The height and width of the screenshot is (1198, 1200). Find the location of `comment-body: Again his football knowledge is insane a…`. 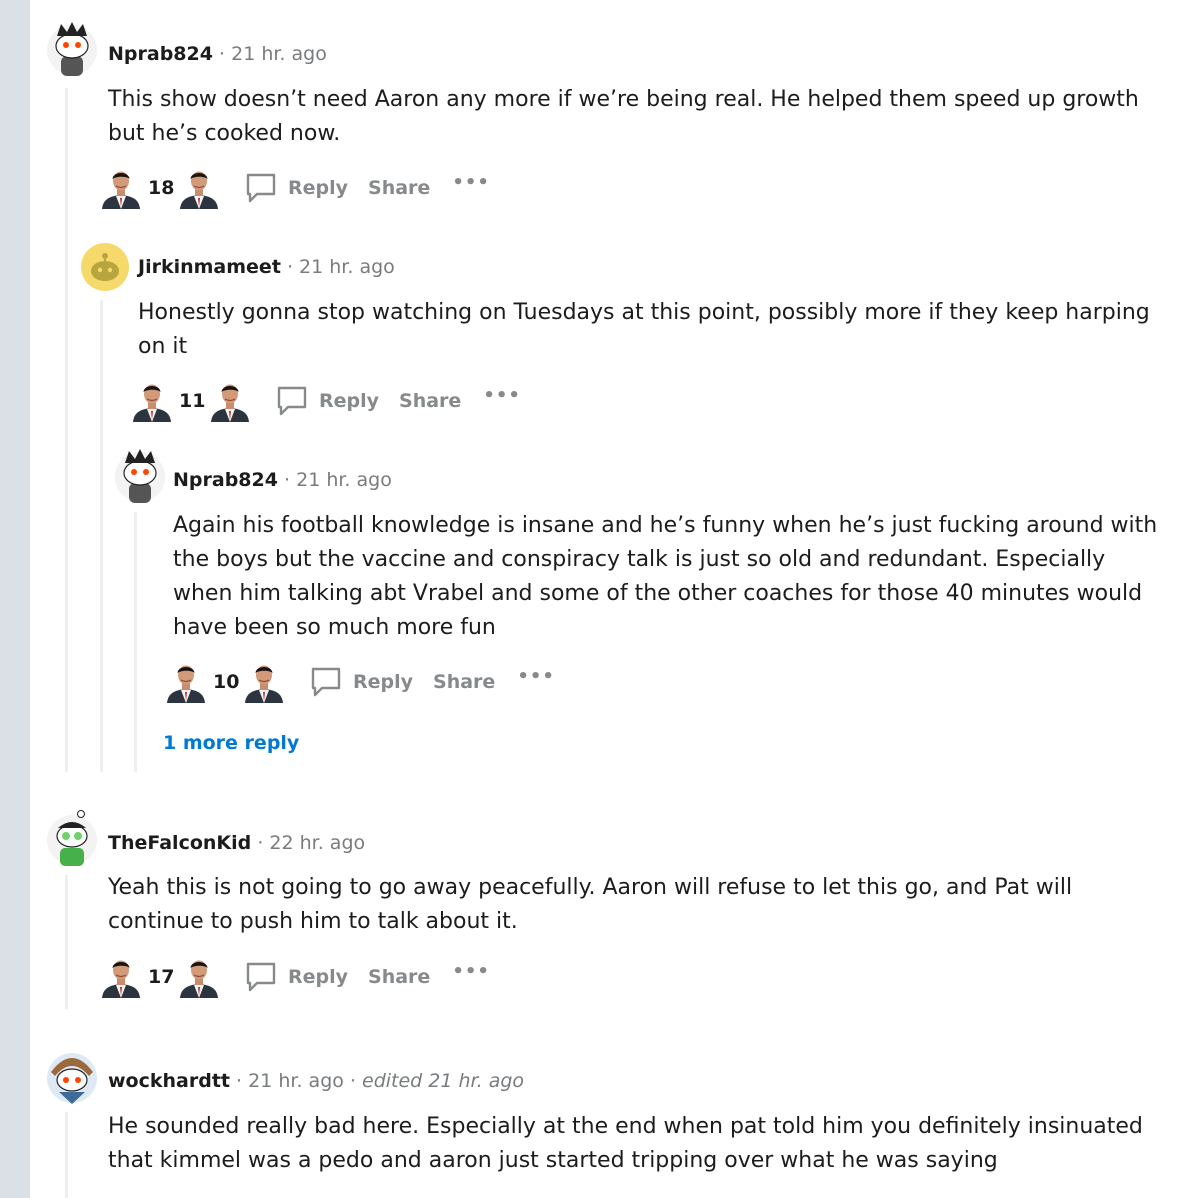

comment-body: Again his football knowledge is insane a… is located at coordinates (665, 576).